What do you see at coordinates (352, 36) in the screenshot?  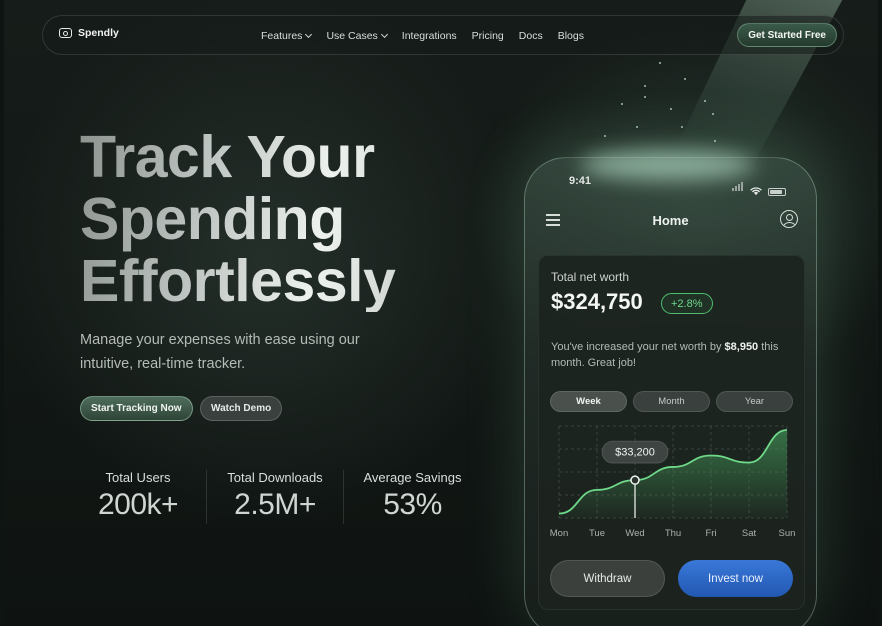 I see `nav-link-label: Use Cases` at bounding box center [352, 36].